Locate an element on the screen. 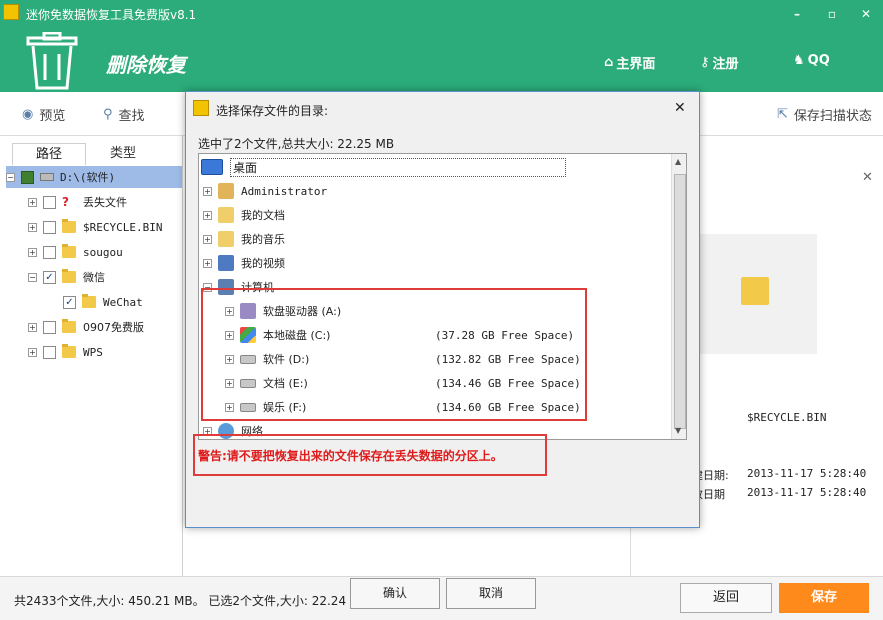  tree-item-recycle-bin: + $RECYCLE.BIN is located at coordinates (95, 227).